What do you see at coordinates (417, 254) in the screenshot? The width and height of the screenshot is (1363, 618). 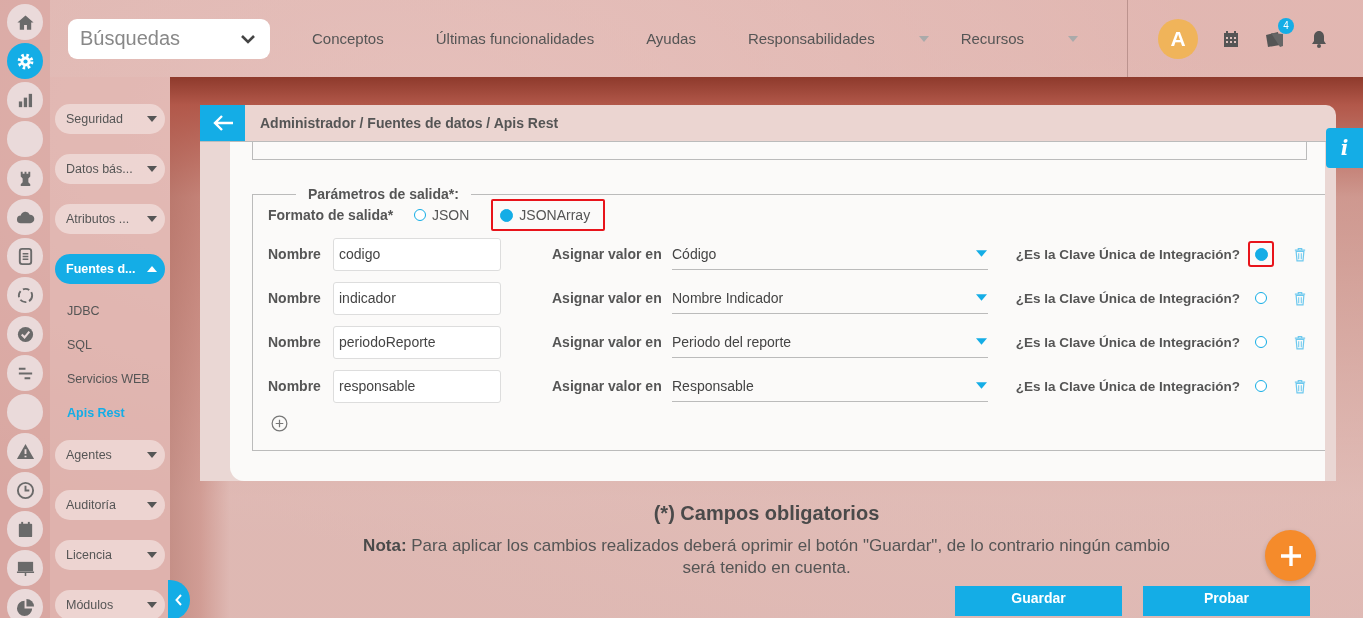 I see `name-field: codigo` at bounding box center [417, 254].